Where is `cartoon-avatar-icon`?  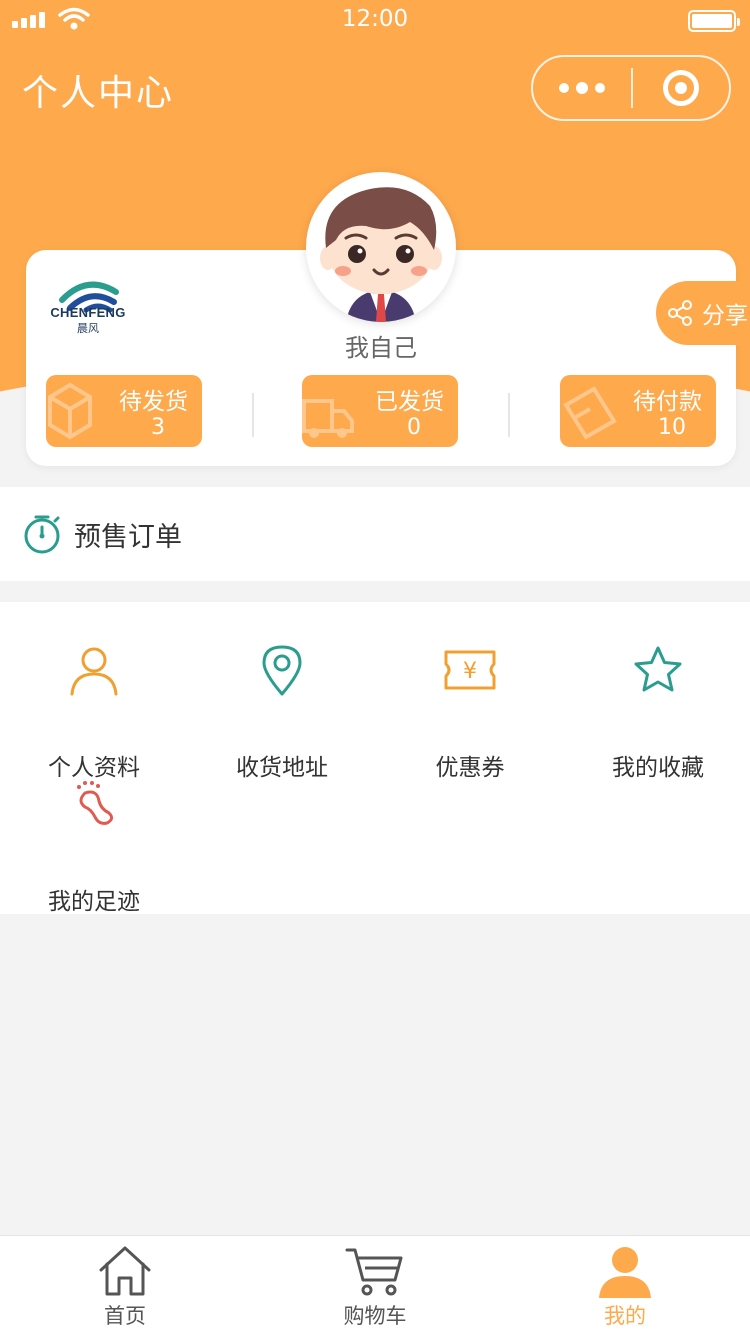 cartoon-avatar-icon is located at coordinates (381, 254).